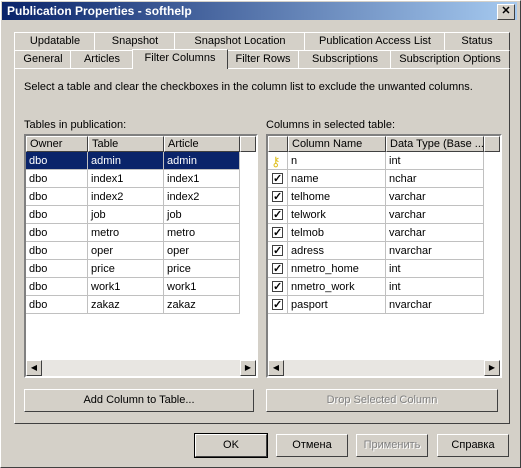 Image resolution: width=521 pixels, height=468 pixels. I want to click on table-row: dbo price price, so click(133, 269).